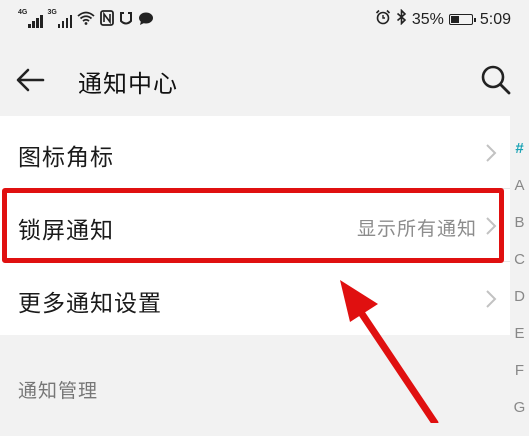  I want to click on network-type-label-2: 3G, so click(52, 12).